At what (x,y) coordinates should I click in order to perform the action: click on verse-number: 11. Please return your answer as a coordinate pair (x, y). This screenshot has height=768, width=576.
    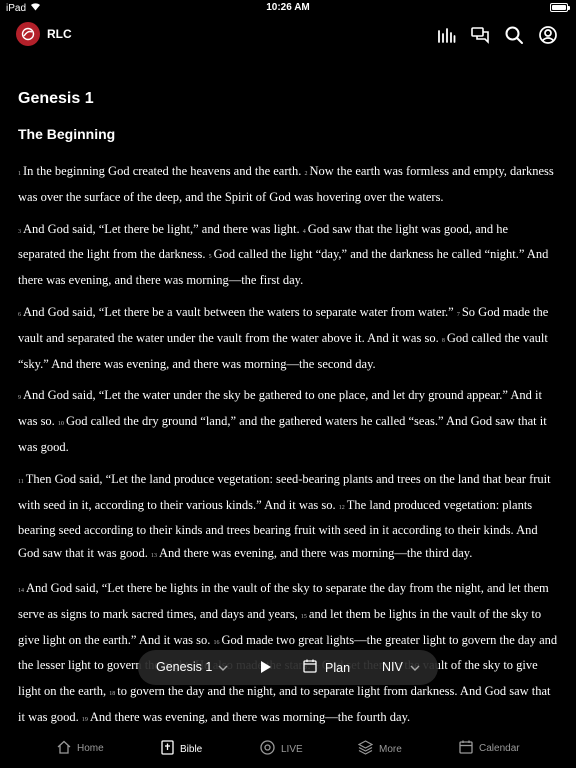
    Looking at the image, I should click on (21, 482).